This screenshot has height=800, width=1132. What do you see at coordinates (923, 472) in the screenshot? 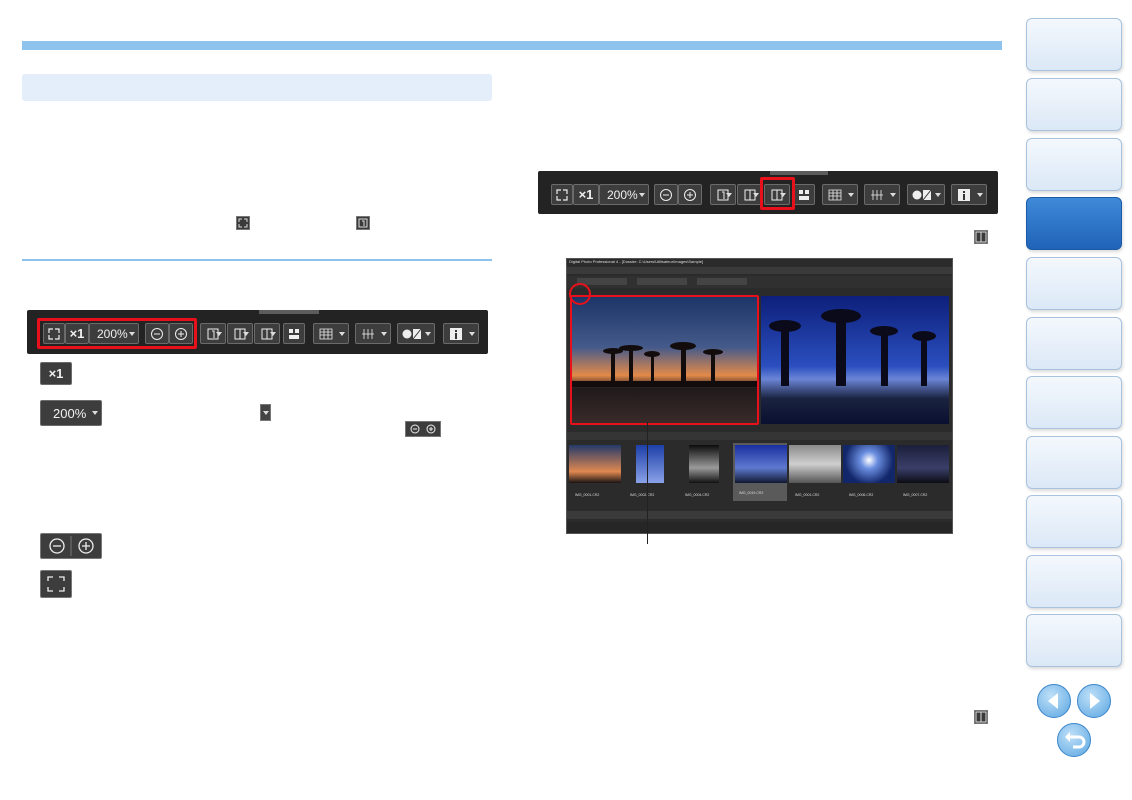
I see `thumbnail: IMG_0007.CR2` at bounding box center [923, 472].